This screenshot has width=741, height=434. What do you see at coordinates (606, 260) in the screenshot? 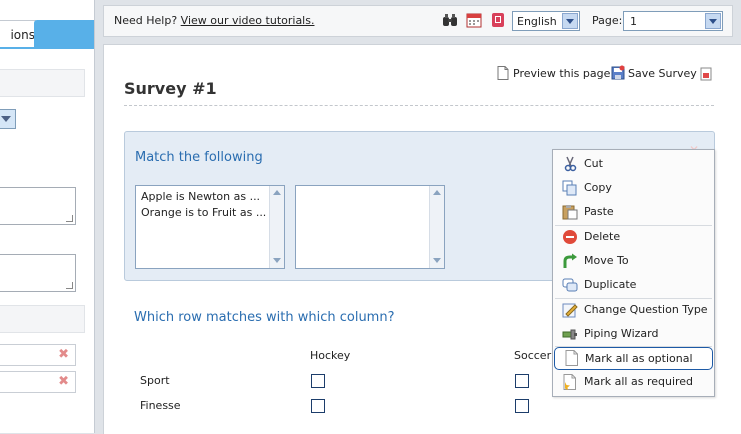
I see `menu-item-label: Move To` at bounding box center [606, 260].